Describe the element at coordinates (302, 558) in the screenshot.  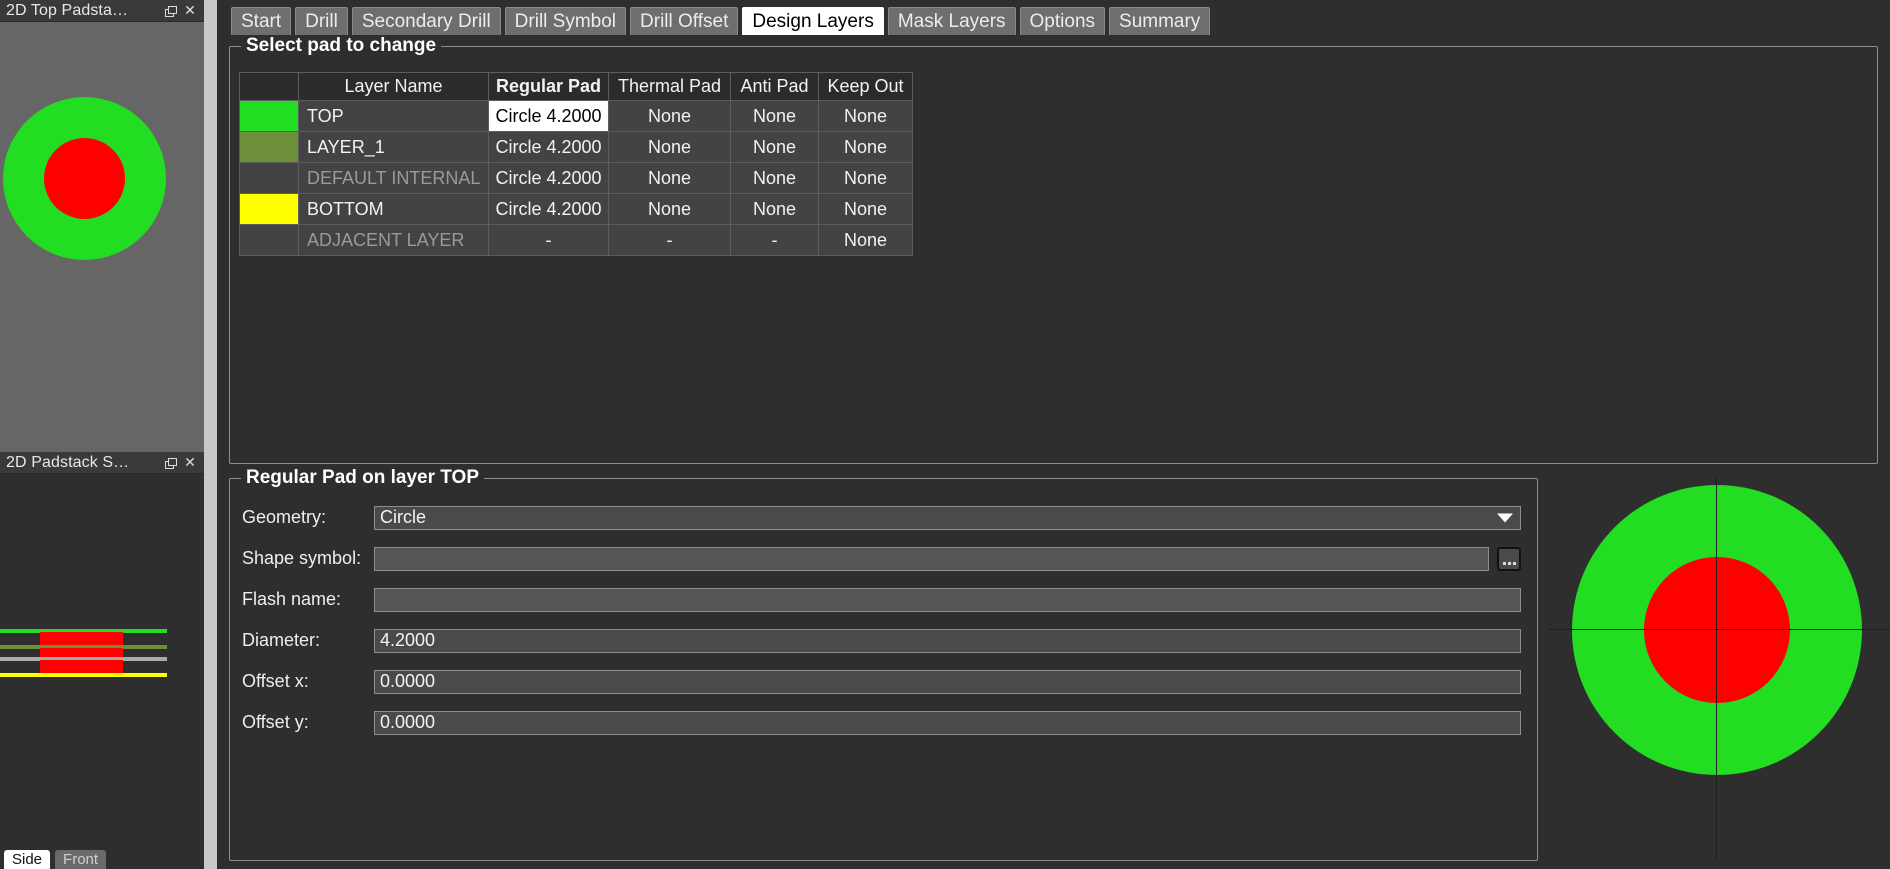
I see `label-shape-symbol: Shape symbol:` at that location.